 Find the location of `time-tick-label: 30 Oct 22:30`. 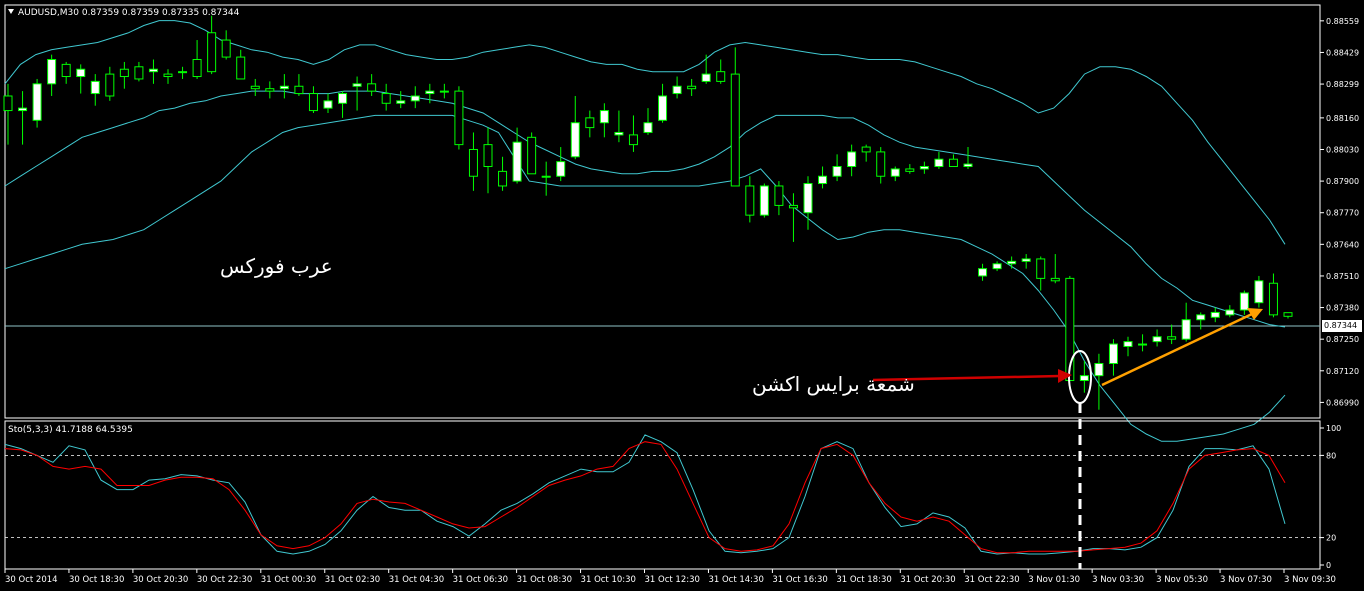

time-tick-label: 30 Oct 22:30 is located at coordinates (224, 580).